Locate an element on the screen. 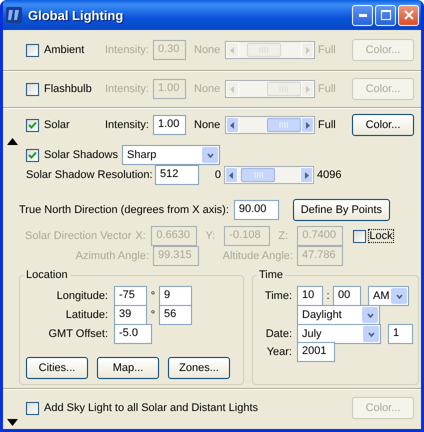  app-icon is located at coordinates (14, 15).